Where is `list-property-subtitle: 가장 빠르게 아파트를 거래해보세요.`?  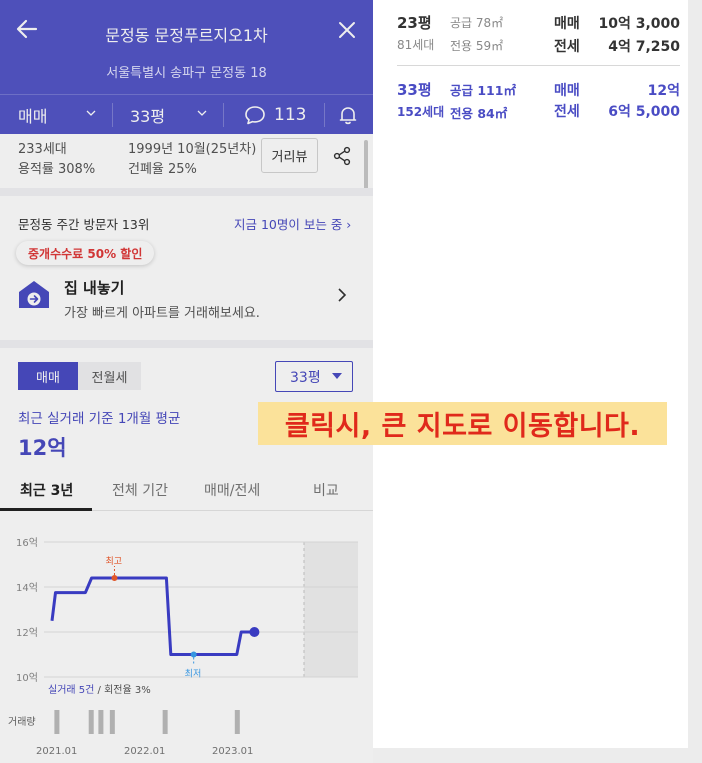 list-property-subtitle: 가장 빠르게 아파트를 거래해보세요. is located at coordinates (162, 313).